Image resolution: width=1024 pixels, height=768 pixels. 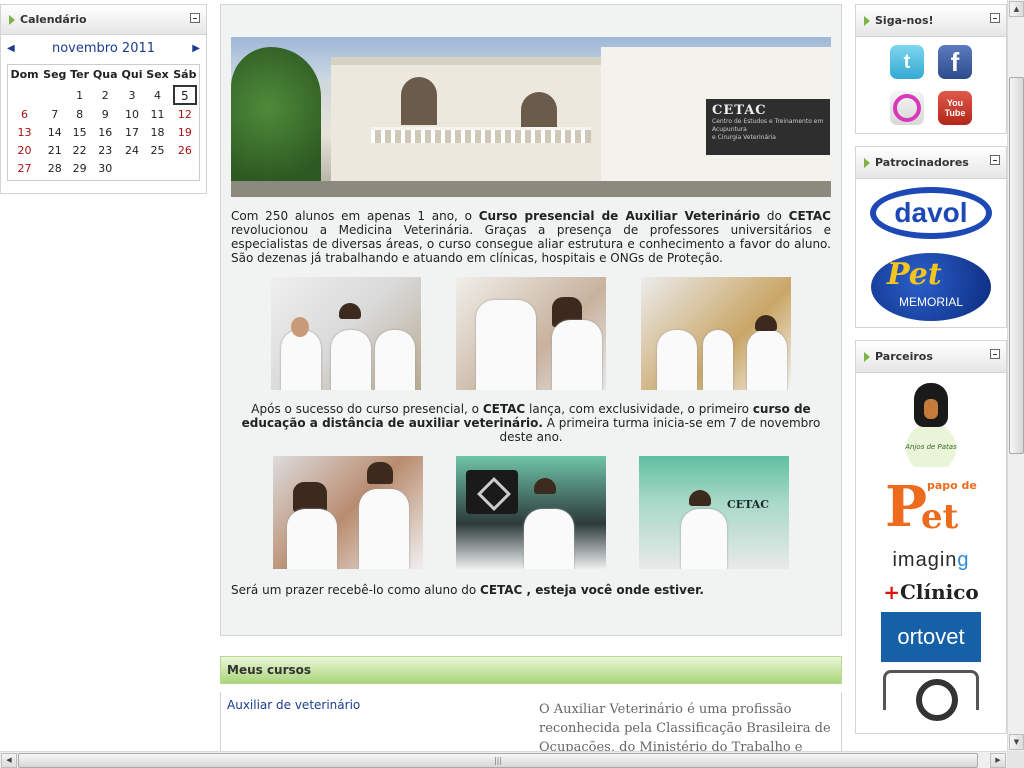 What do you see at coordinates (907, 62) in the screenshot?
I see `twitter-icon: t` at bounding box center [907, 62].